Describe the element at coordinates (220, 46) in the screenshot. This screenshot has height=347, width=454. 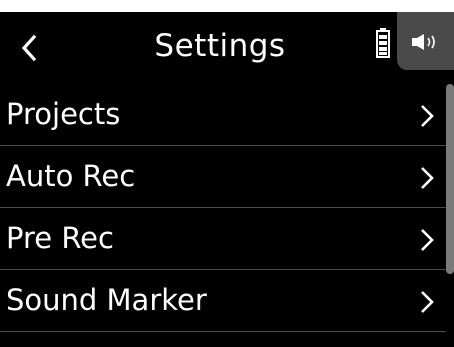
I see `page-title: Settings` at that location.